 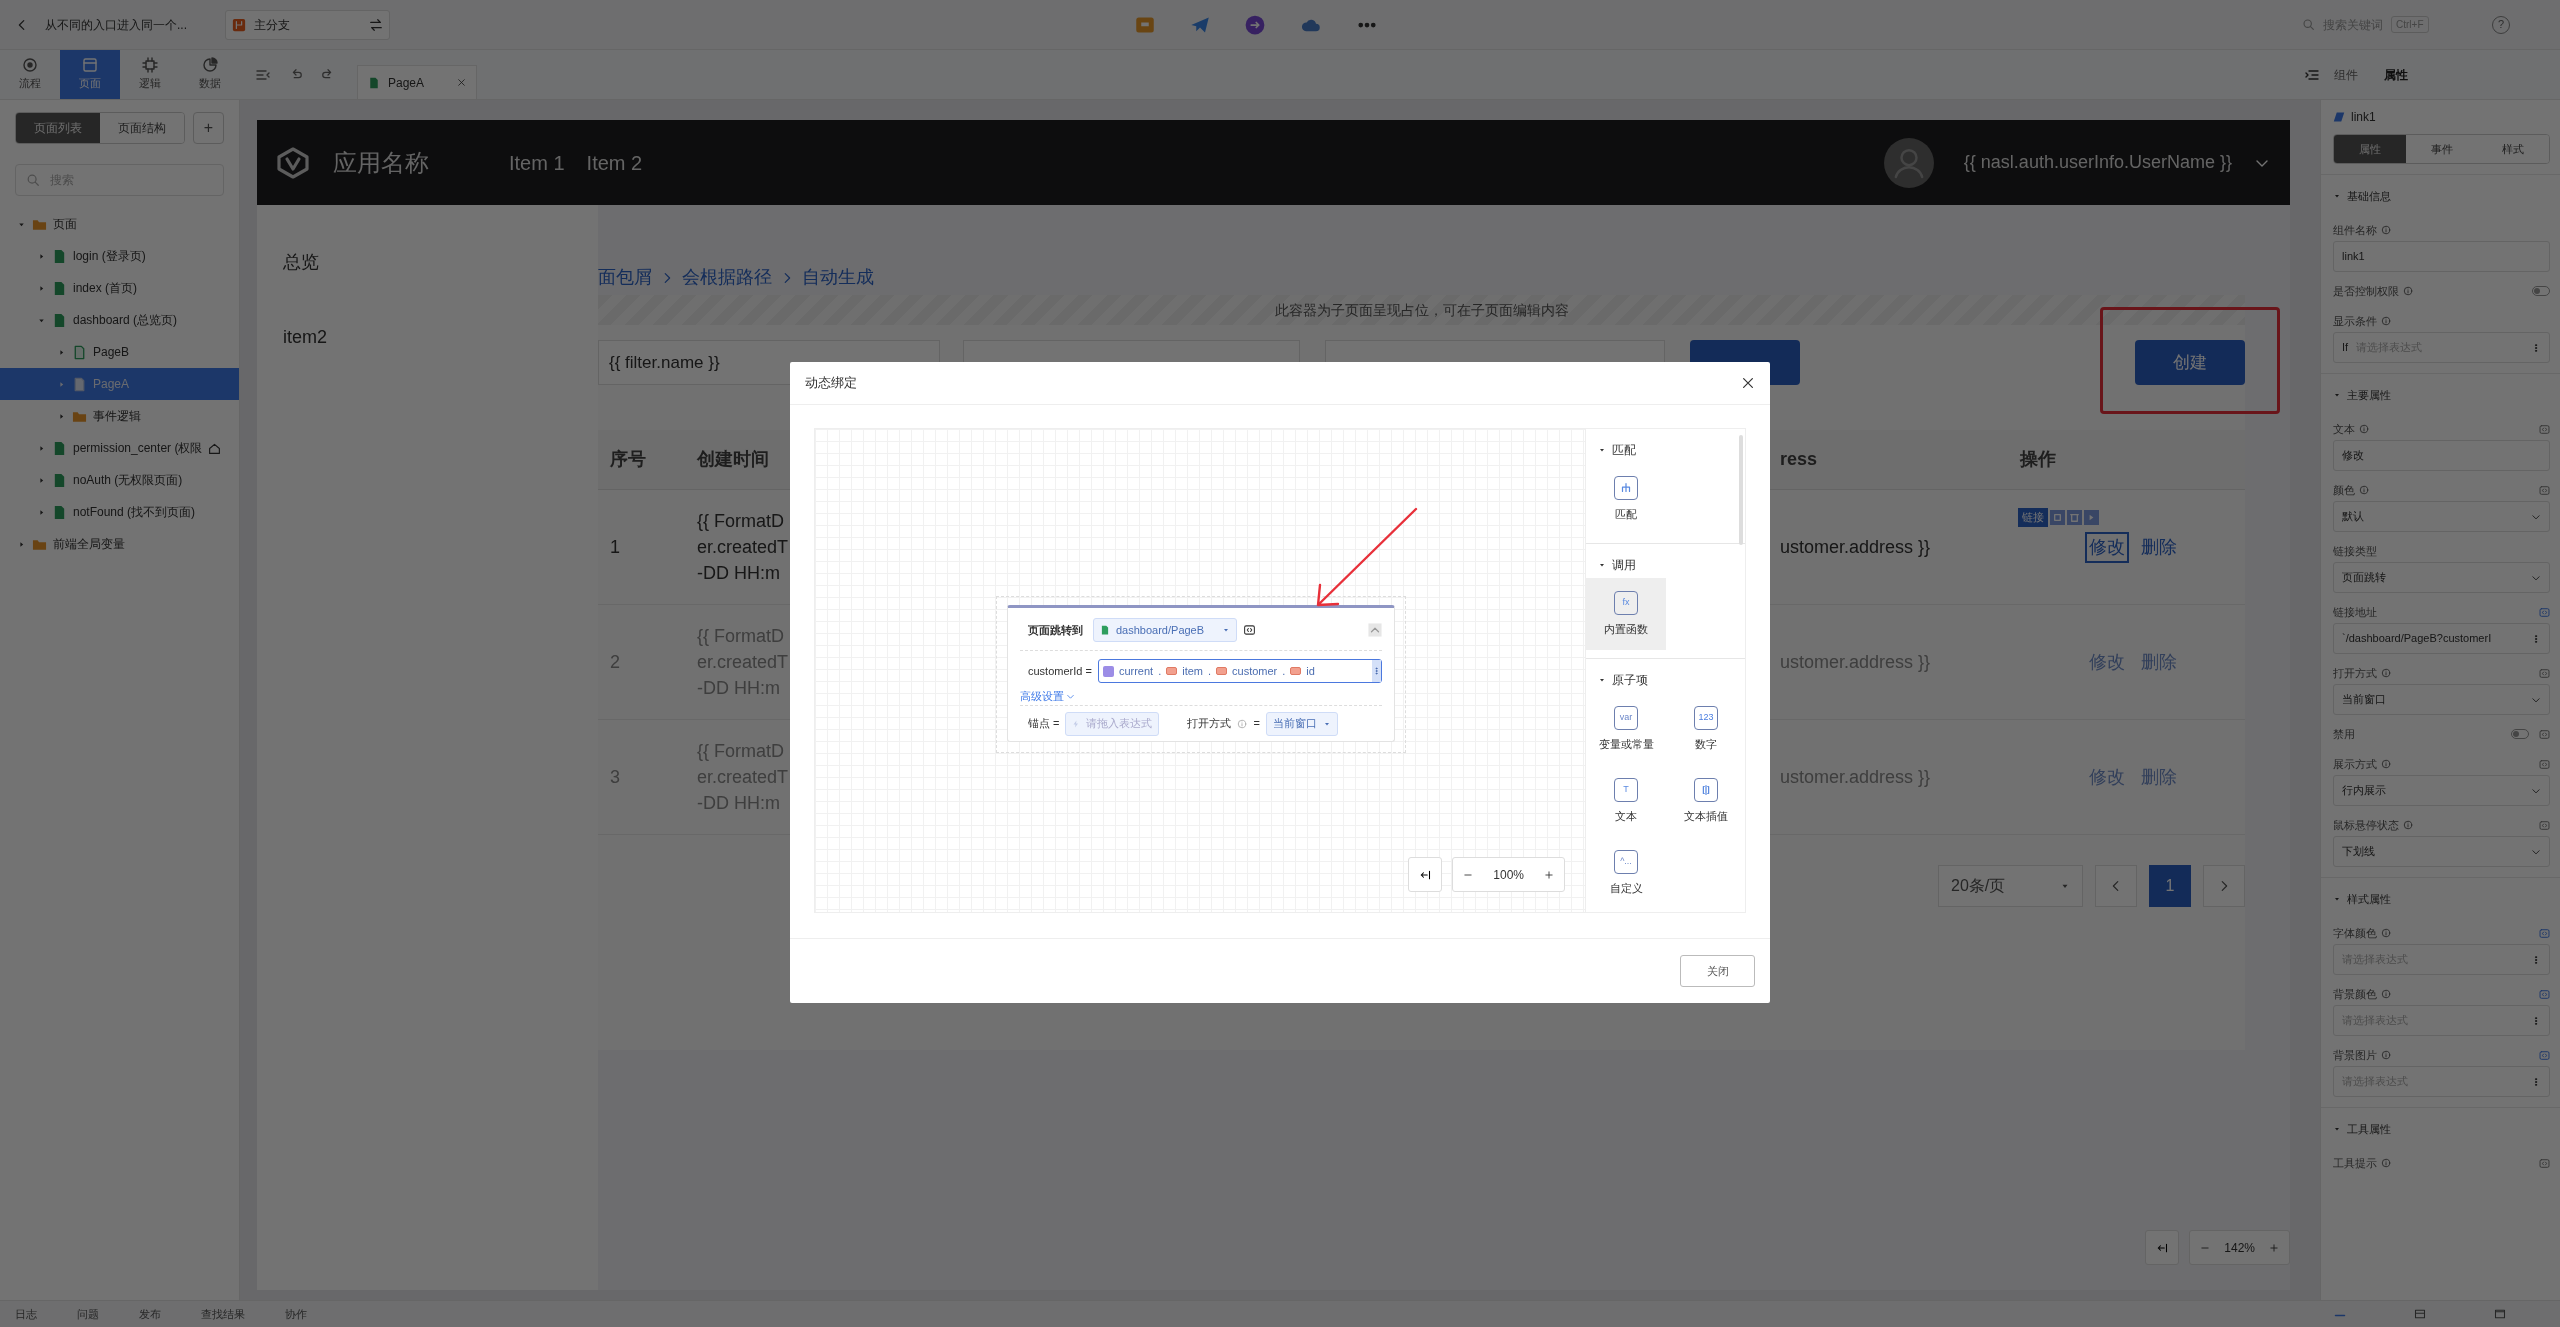 What do you see at coordinates (1255, 24) in the screenshot?
I see `arrow-circle-icon` at bounding box center [1255, 24].